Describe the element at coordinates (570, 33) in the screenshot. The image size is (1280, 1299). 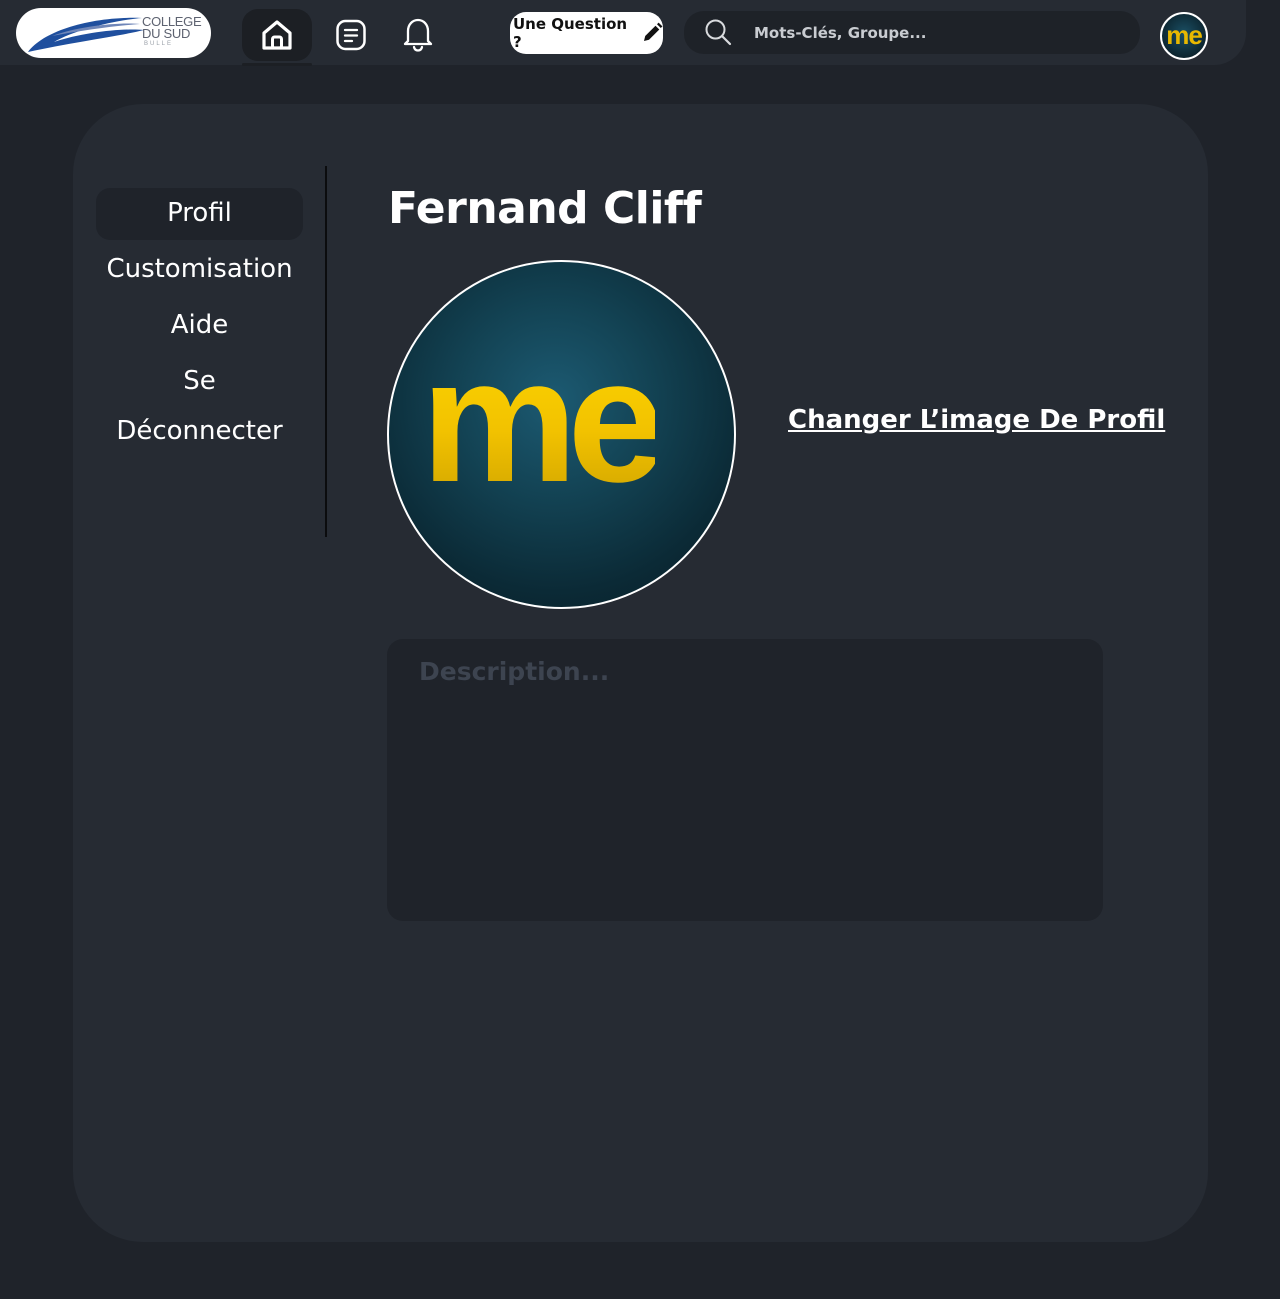
I see `ask-question-label: Une Question ?` at that location.